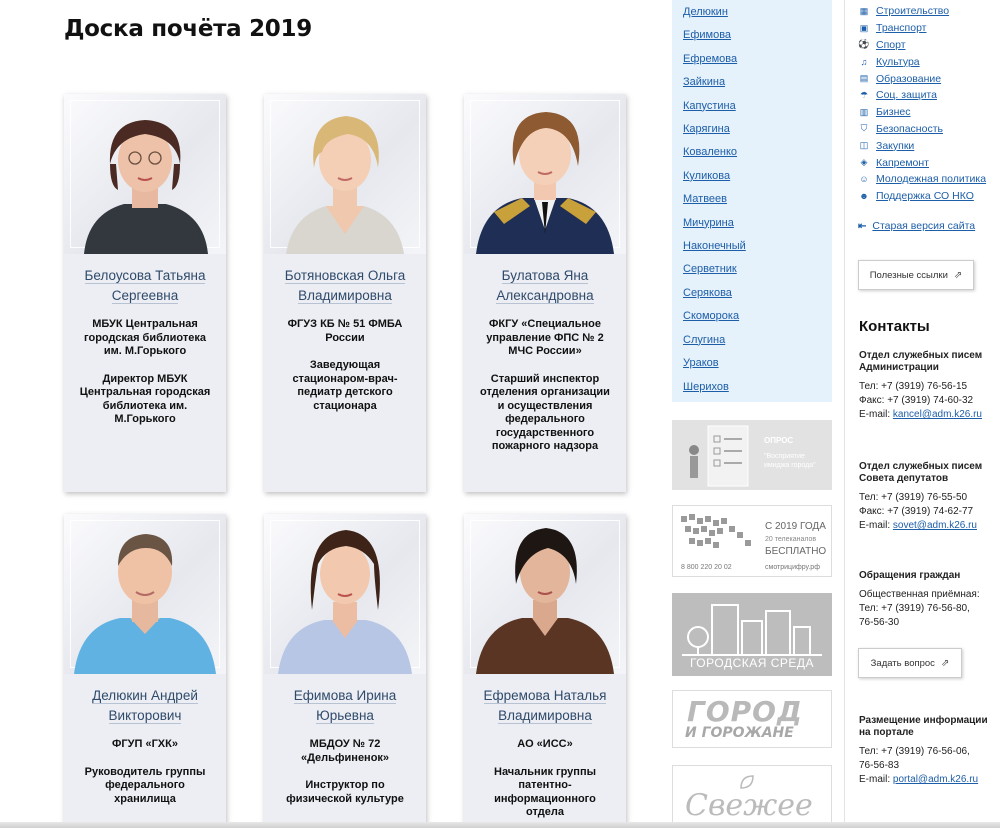  I want to click on contact-phone: Тел: +7 (3919) 76-55-50, so click(913, 497).